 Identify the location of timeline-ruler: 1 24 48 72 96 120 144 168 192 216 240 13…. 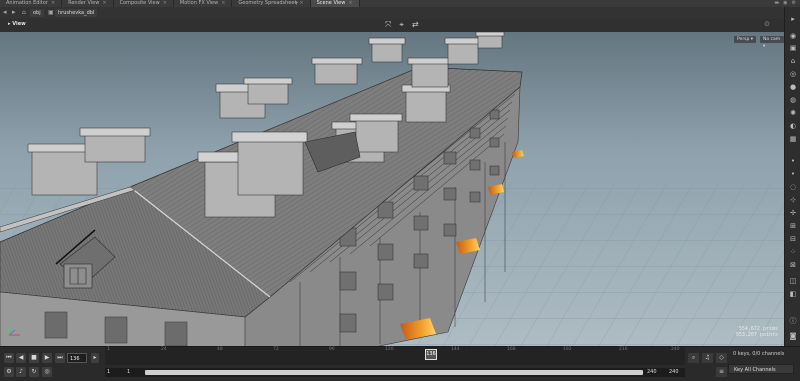
(395, 356).